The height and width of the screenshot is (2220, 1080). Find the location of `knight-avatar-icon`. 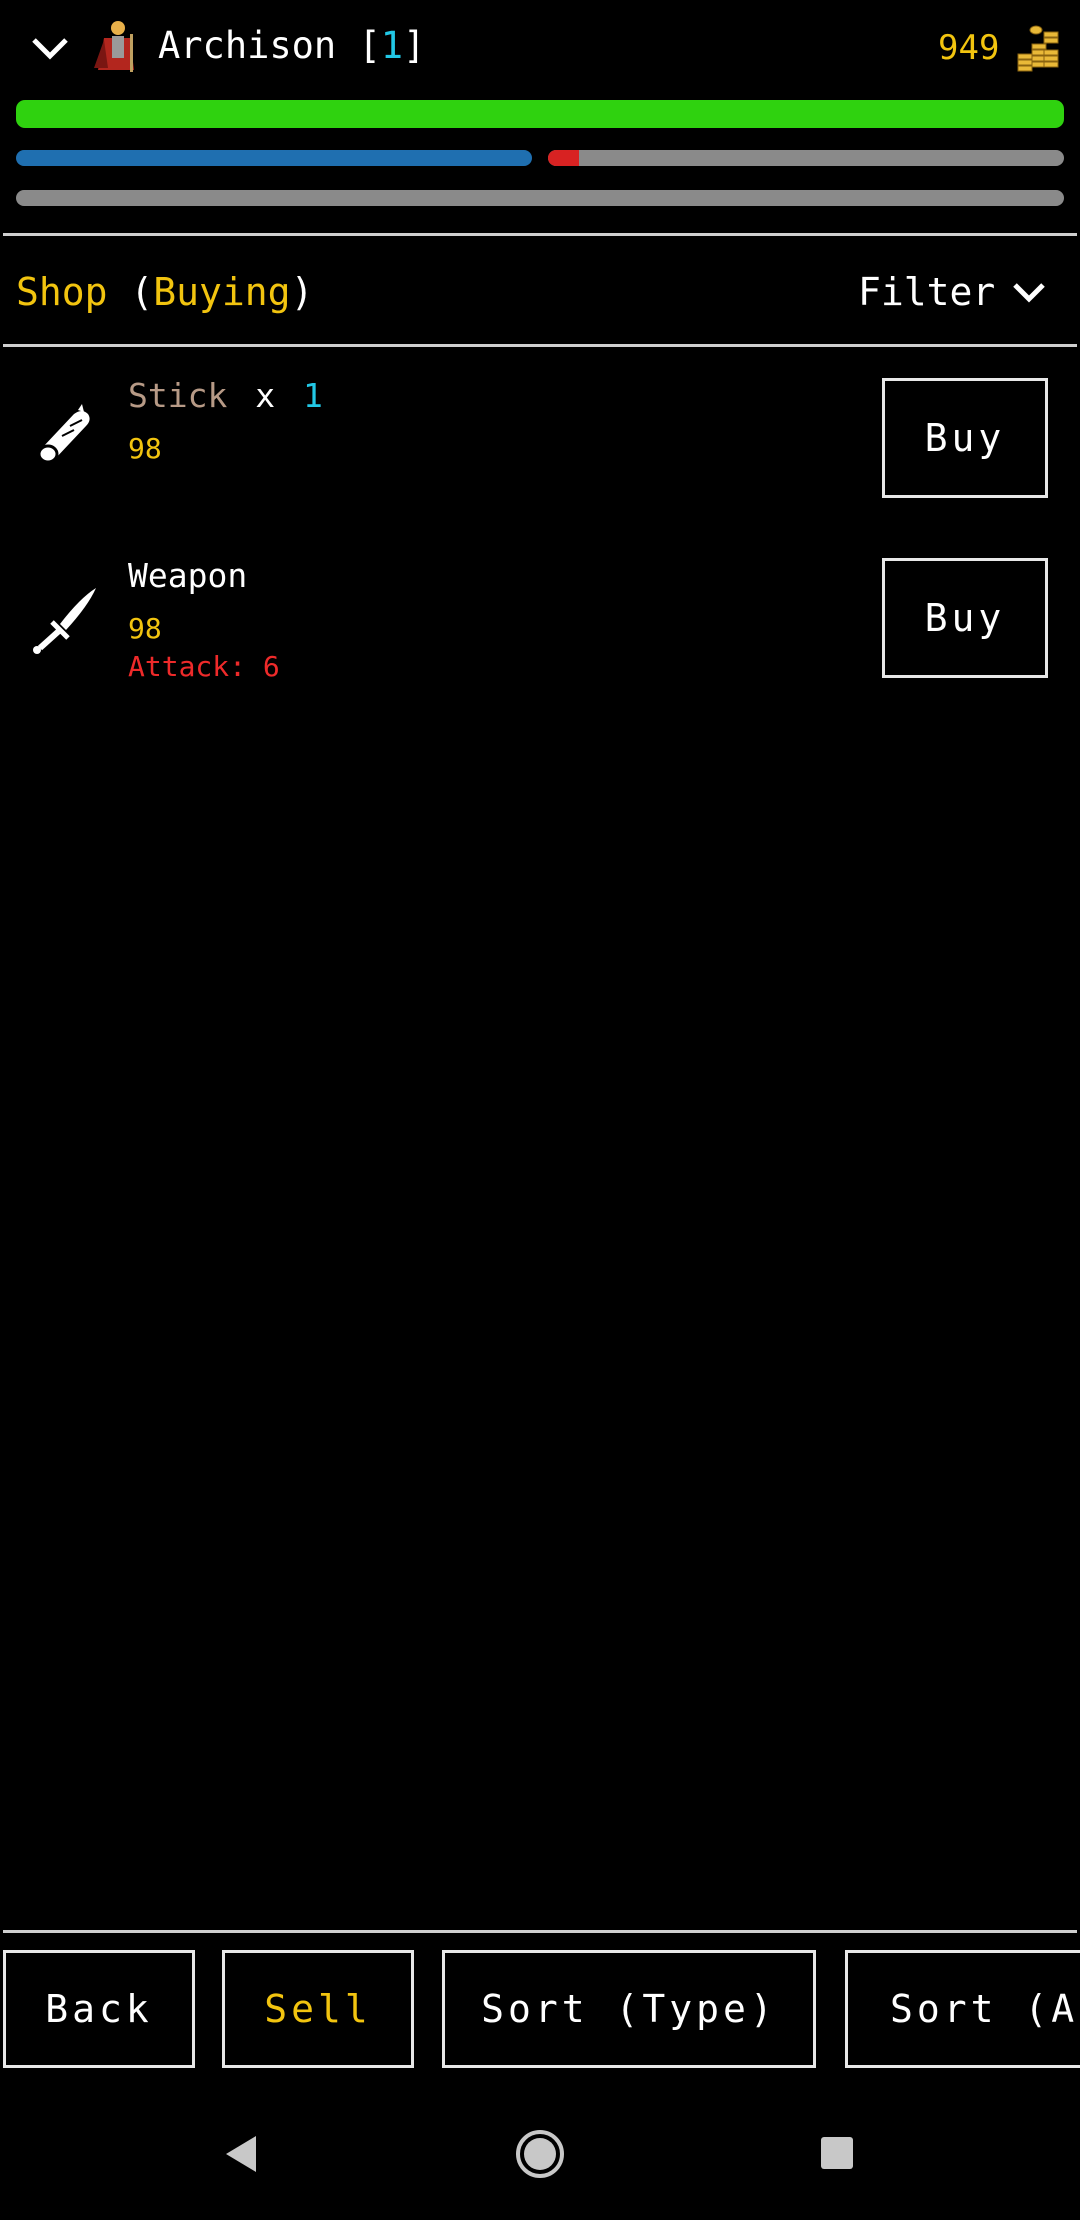

knight-avatar-icon is located at coordinates (114, 46).